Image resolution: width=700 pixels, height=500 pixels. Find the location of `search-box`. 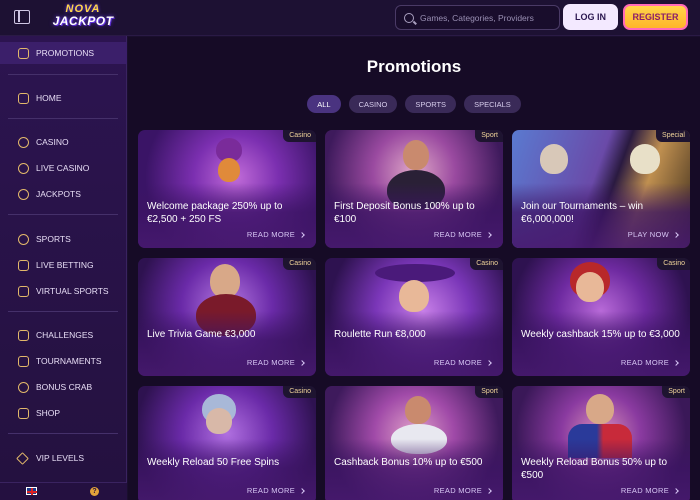

search-box is located at coordinates (477, 17).